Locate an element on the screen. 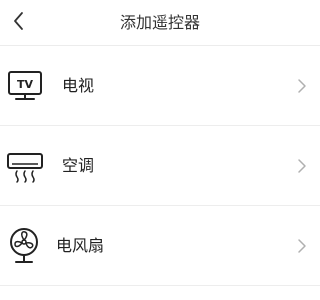  fan-icon is located at coordinates (26, 246).